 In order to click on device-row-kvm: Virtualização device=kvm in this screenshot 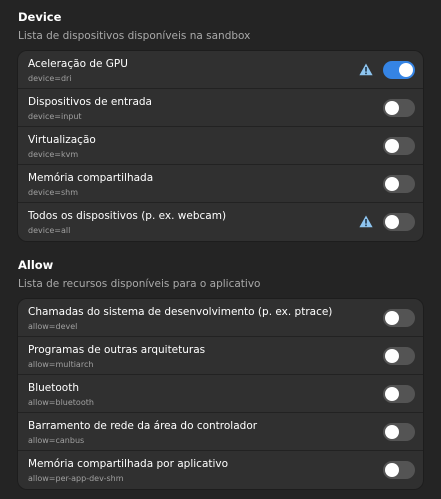, I will do `click(220, 146)`.